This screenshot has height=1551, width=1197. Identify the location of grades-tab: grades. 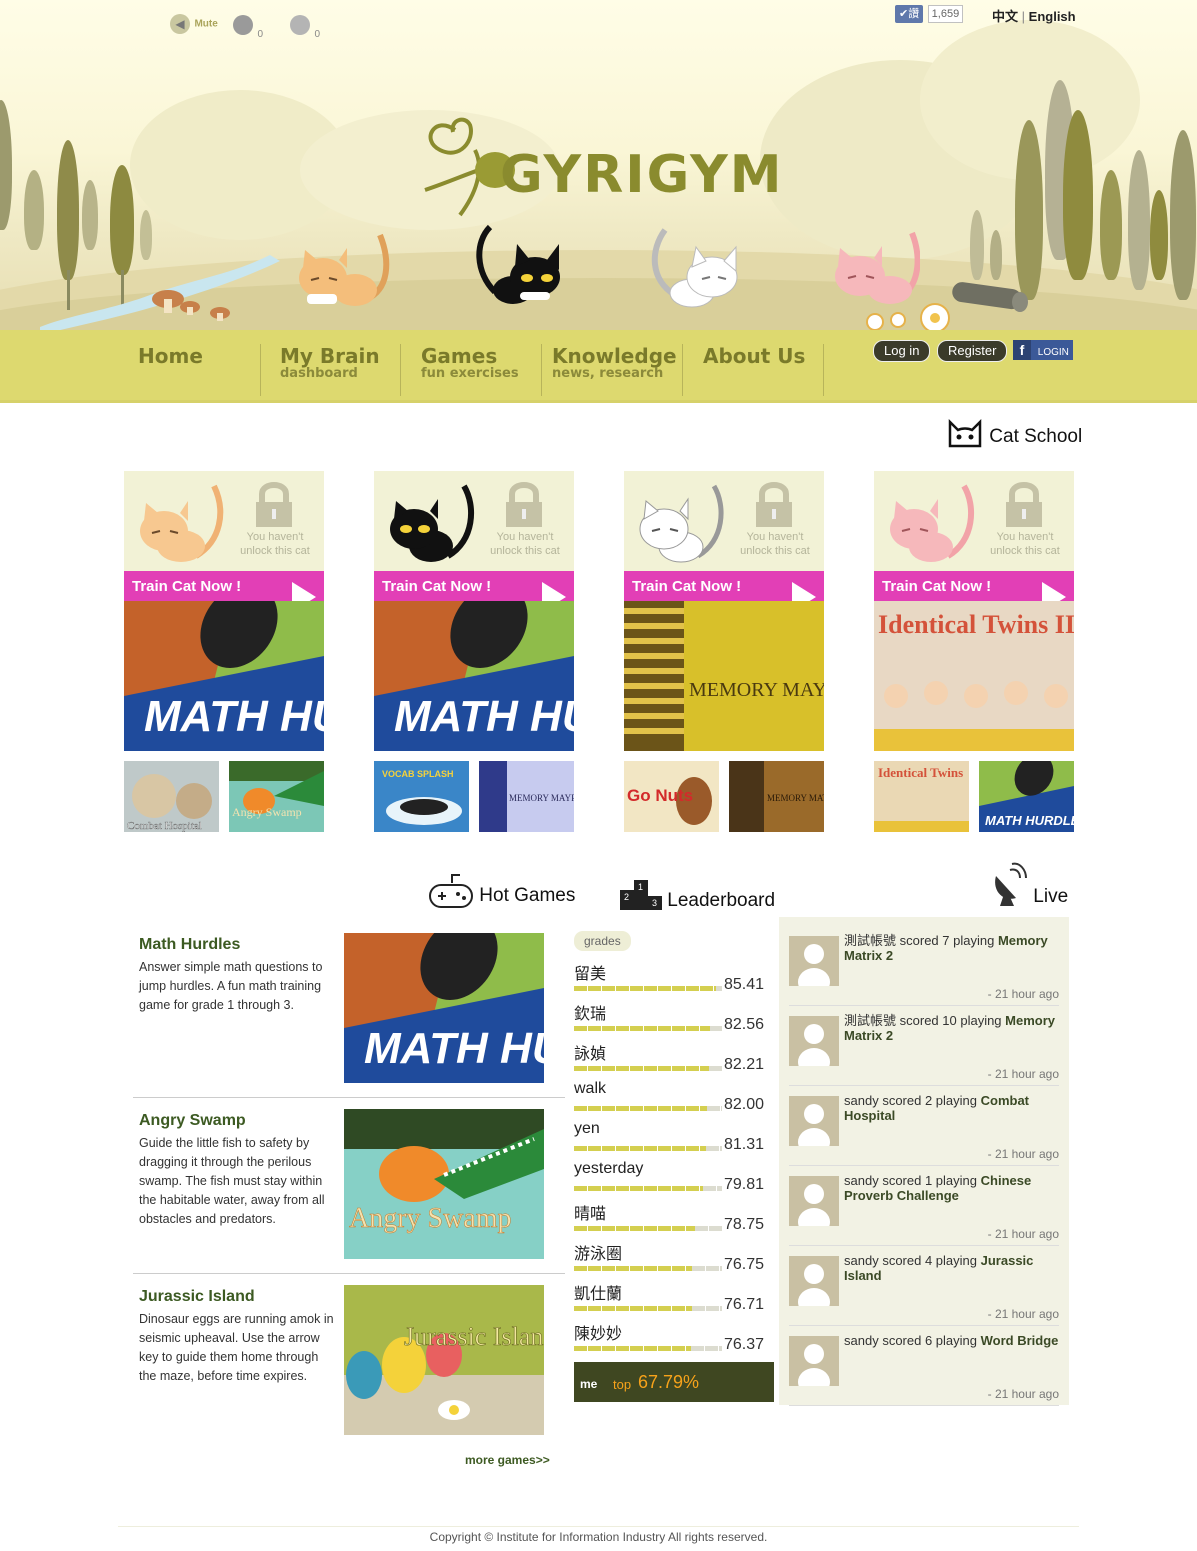
(602, 941).